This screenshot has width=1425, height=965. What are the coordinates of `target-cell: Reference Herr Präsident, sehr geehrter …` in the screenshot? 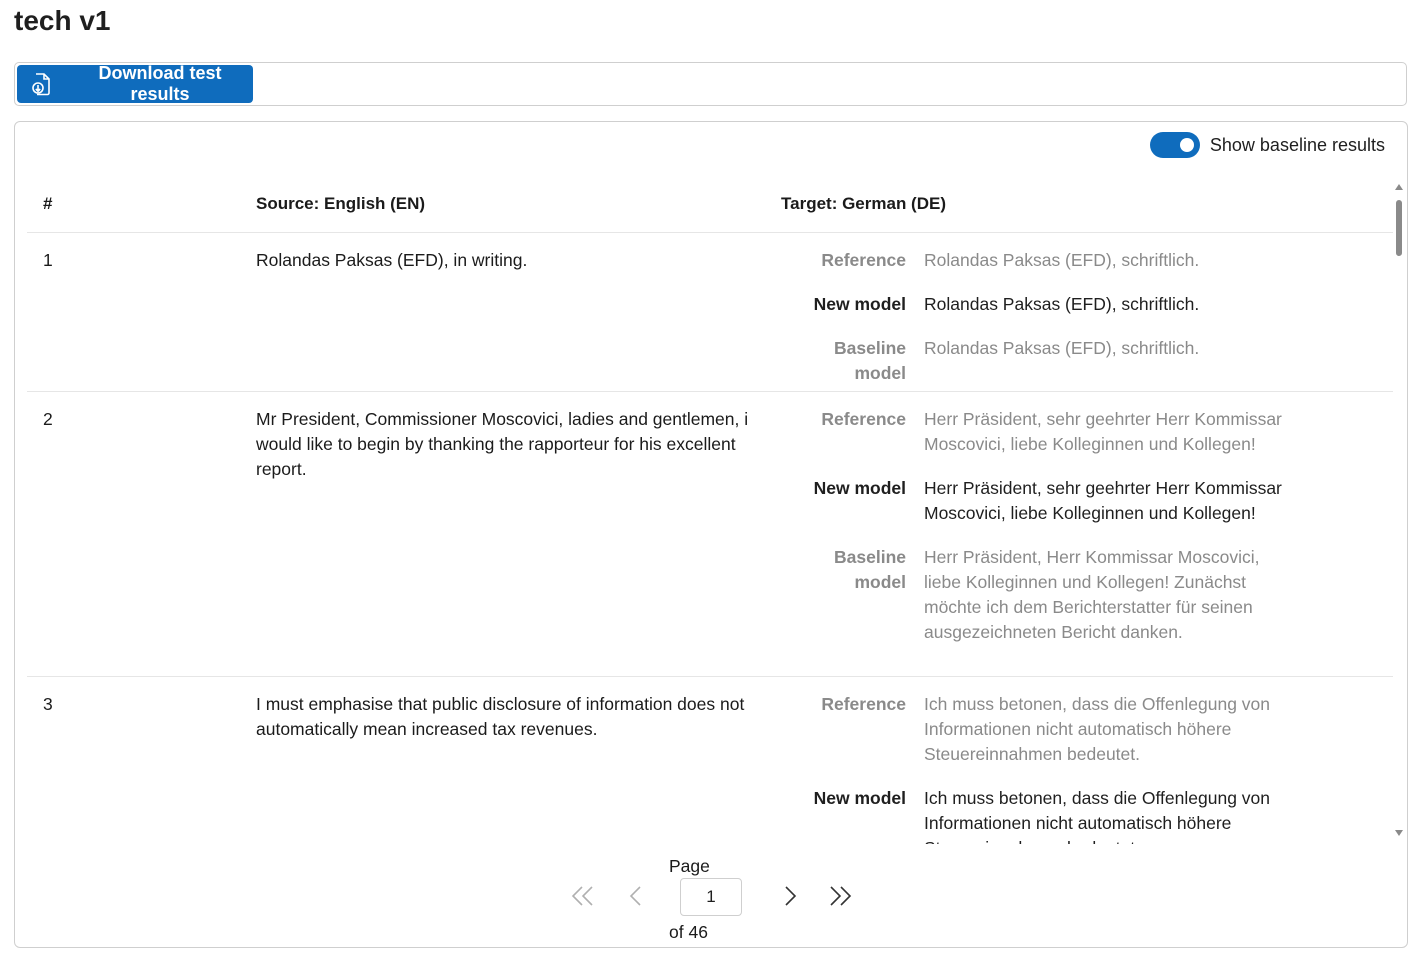 It's located at (1081, 535).